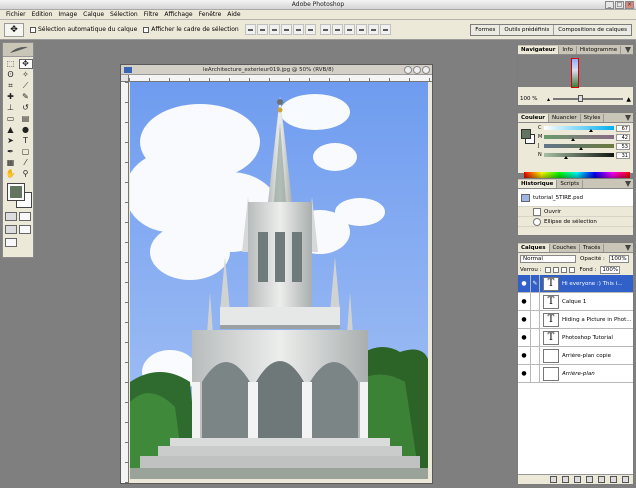 This screenshot has height=488, width=636. I want to click on zoom-slider, so click(588, 98).